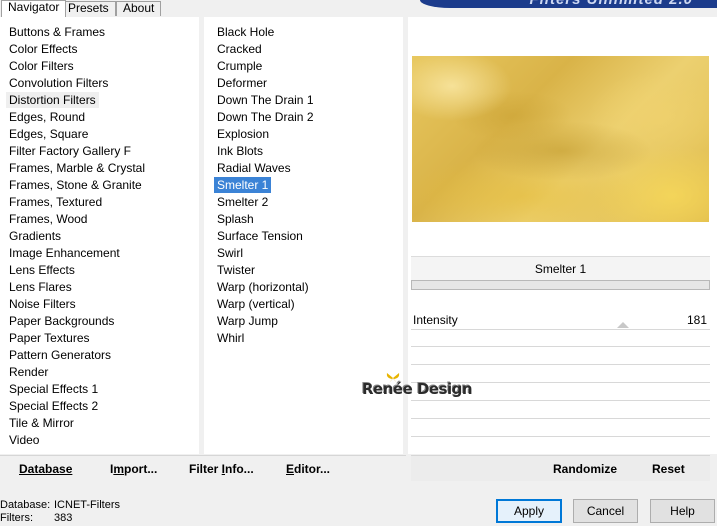 Image resolution: width=717 pixels, height=526 pixels. I want to click on tab-navigator: Navigator, so click(34, 8).